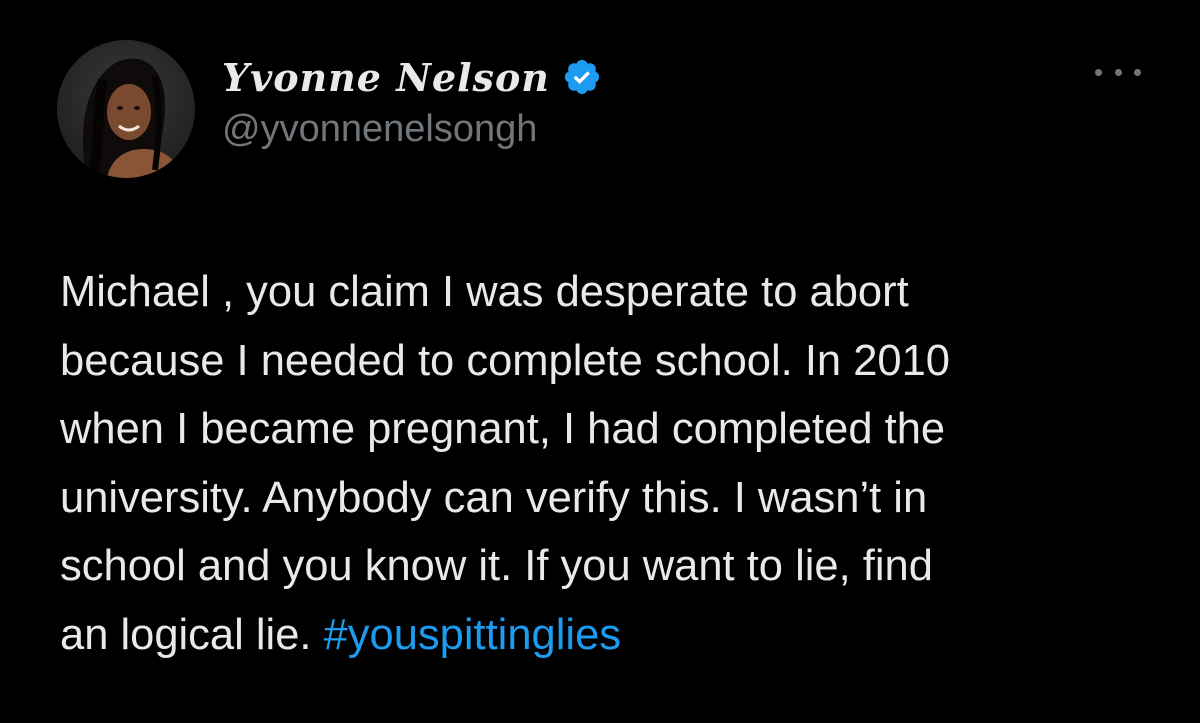  What do you see at coordinates (379, 129) in the screenshot?
I see `author-handle: @yvonnenelsongh` at bounding box center [379, 129].